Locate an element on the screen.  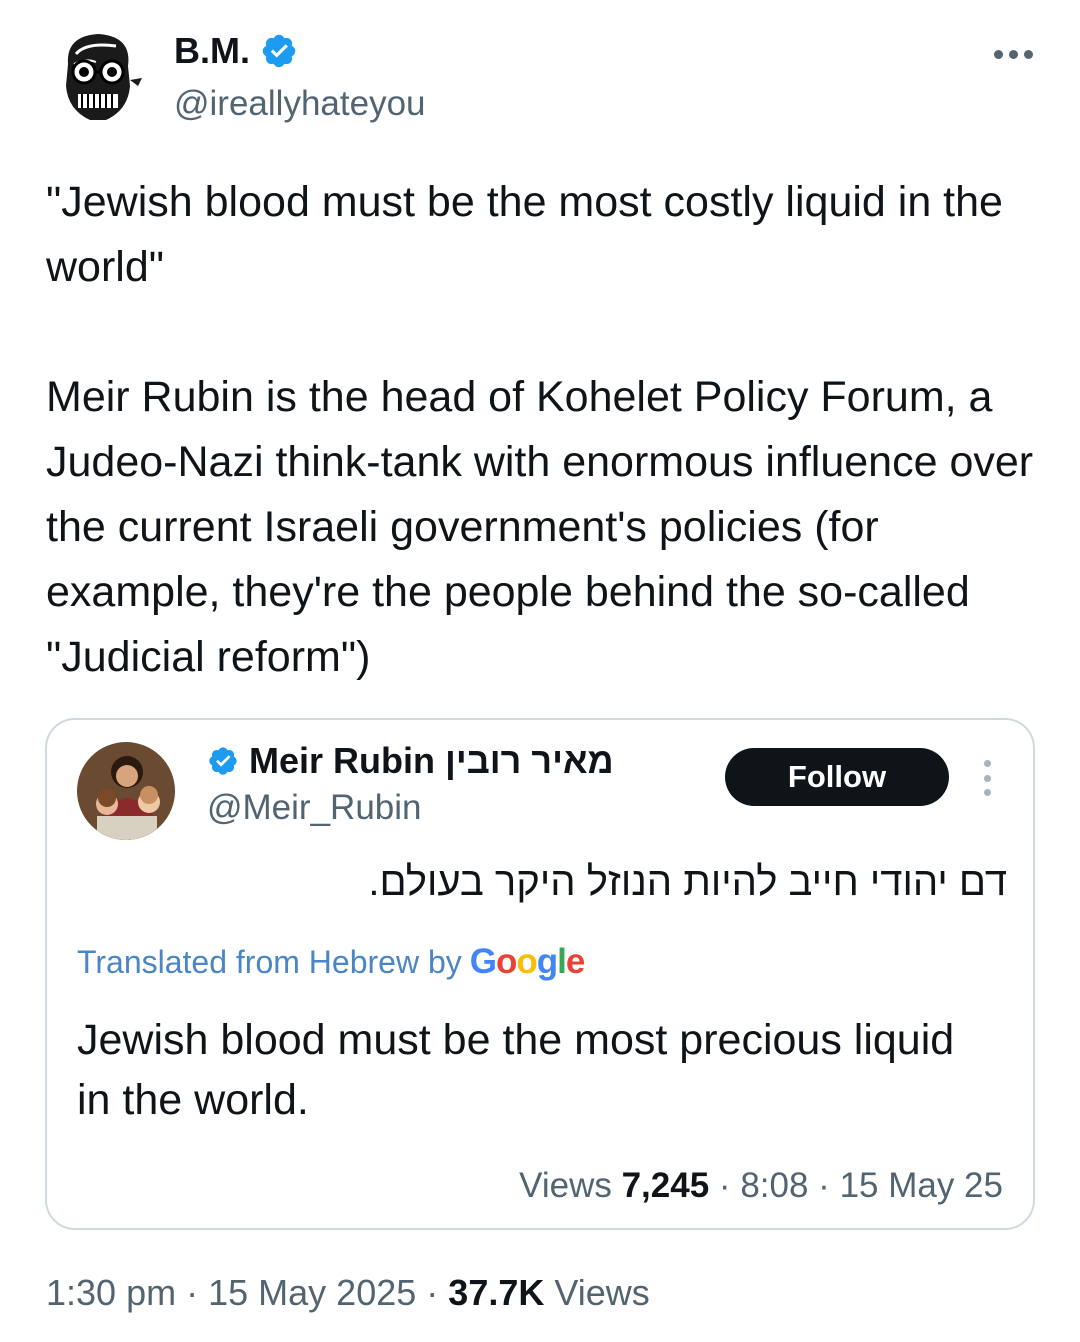
quoted-time: 8:08 is located at coordinates (774, 1185).